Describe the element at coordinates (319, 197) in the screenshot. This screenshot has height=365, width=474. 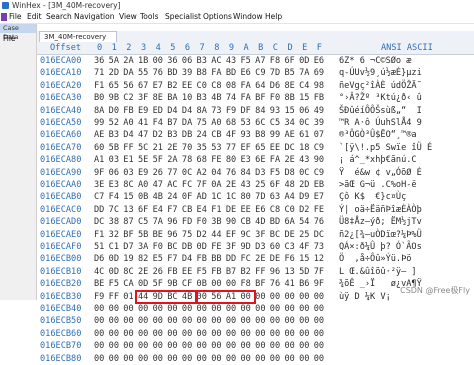
I see `hex-byte: E7` at that location.